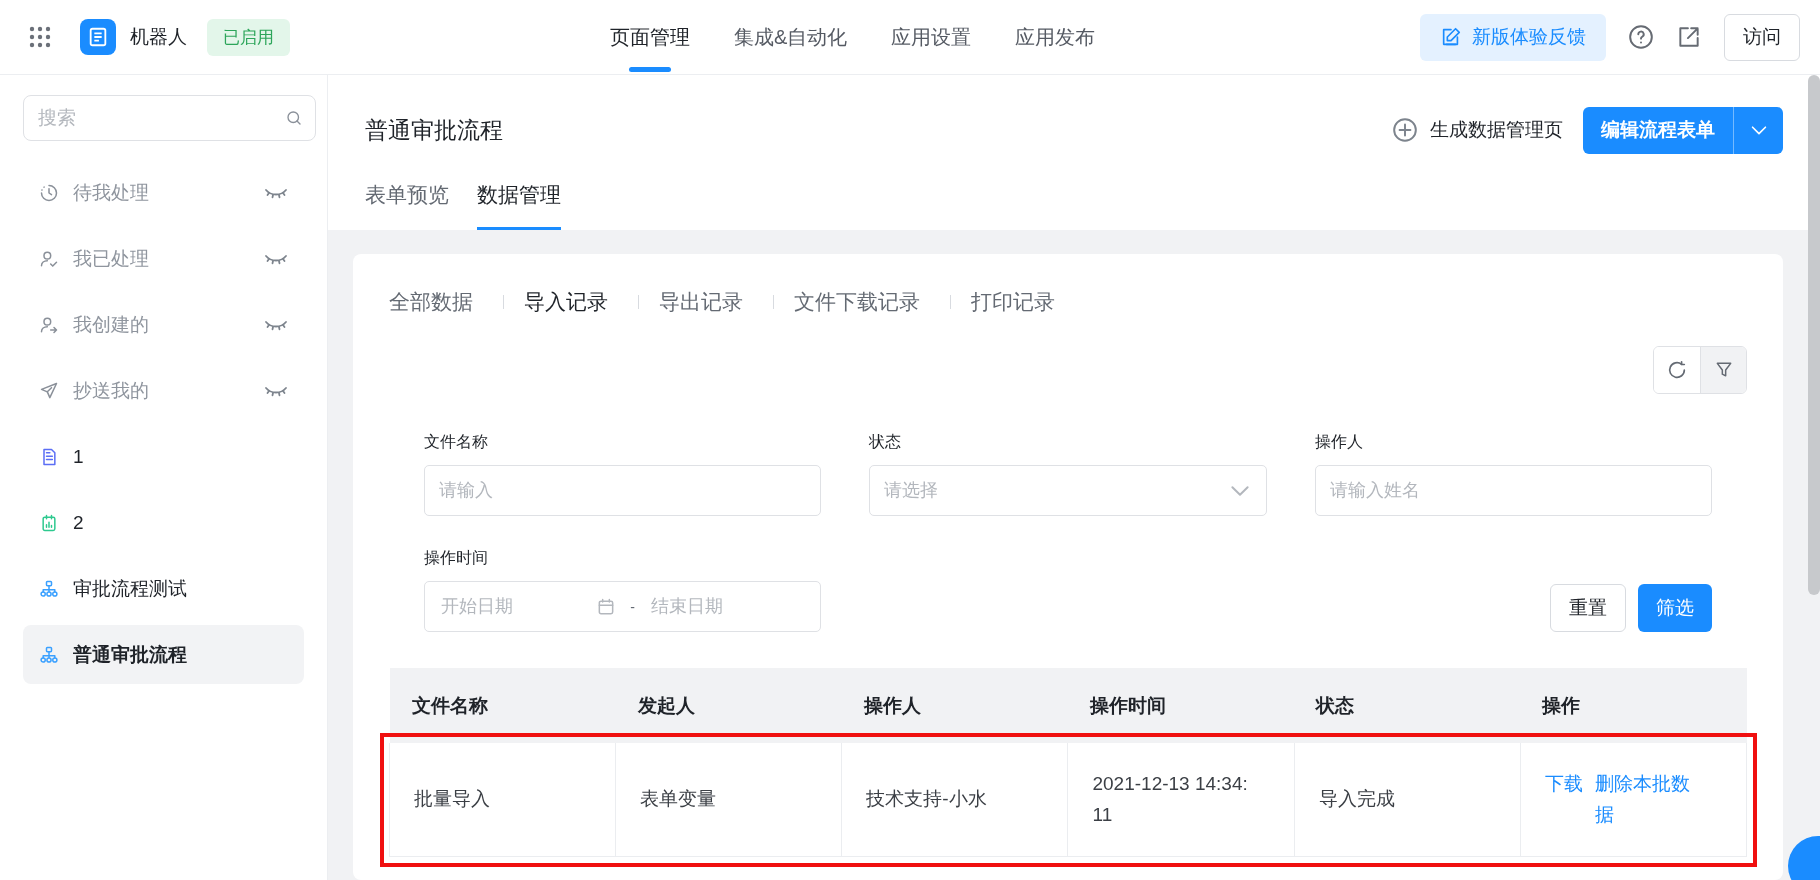 Image resolution: width=1820 pixels, height=880 pixels. I want to click on search-icon, so click(294, 118).